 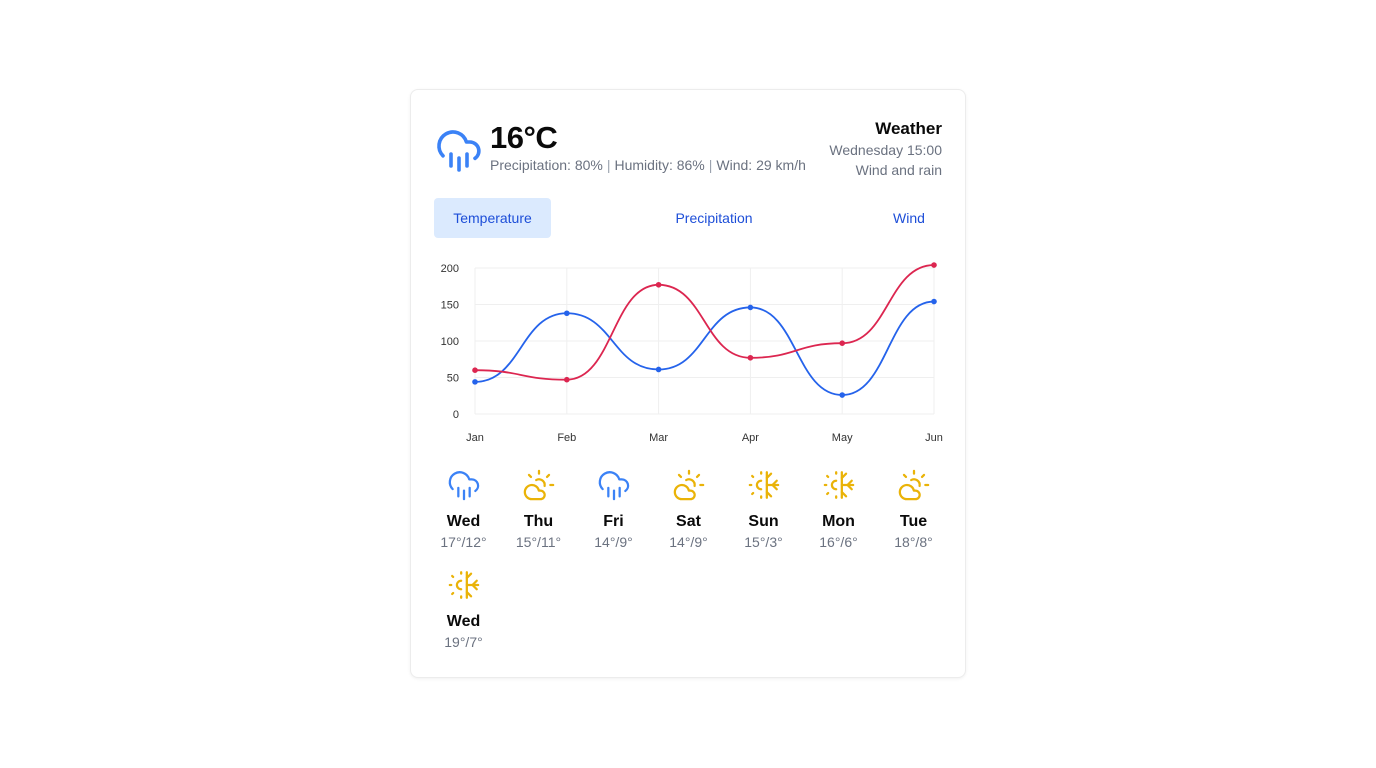 I want to click on datetime: Wednesday 15:00, so click(x=885, y=150).